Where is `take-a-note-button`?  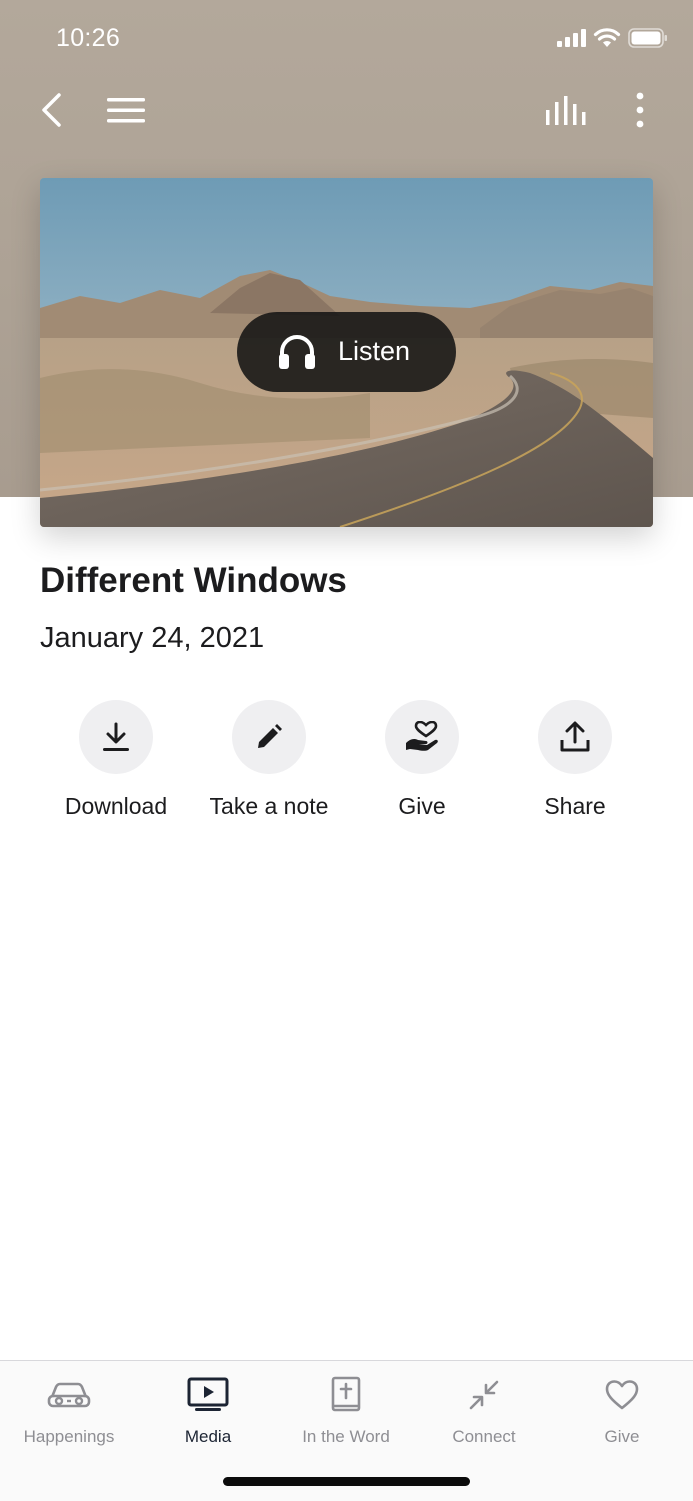 take-a-note-button is located at coordinates (269, 737).